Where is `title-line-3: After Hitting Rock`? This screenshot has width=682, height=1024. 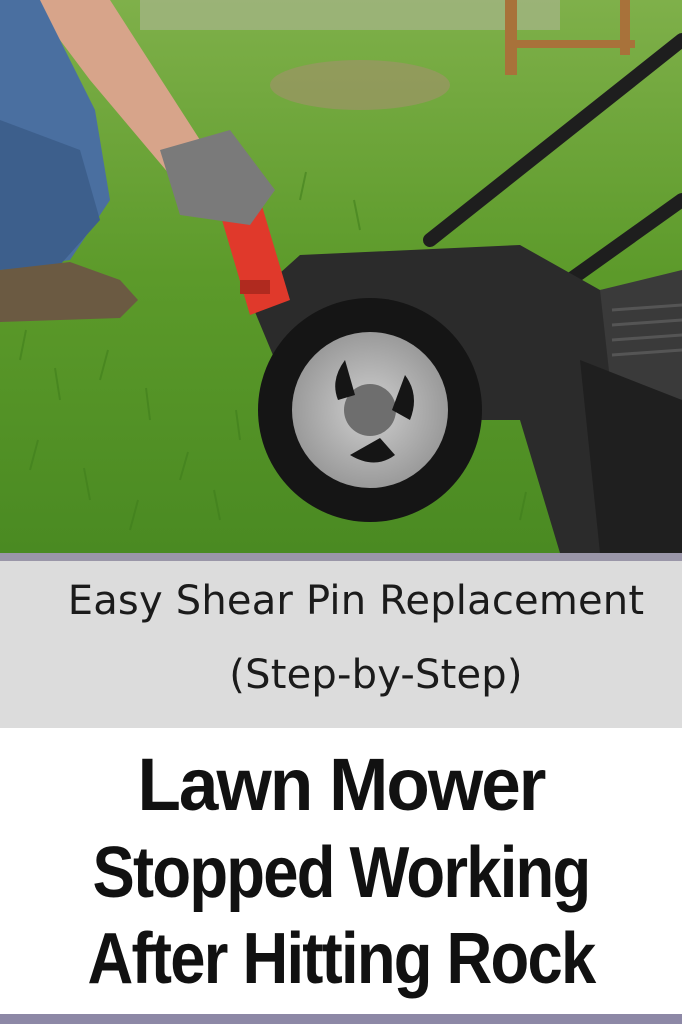
title-line-3: After Hitting Rock is located at coordinates (342, 959).